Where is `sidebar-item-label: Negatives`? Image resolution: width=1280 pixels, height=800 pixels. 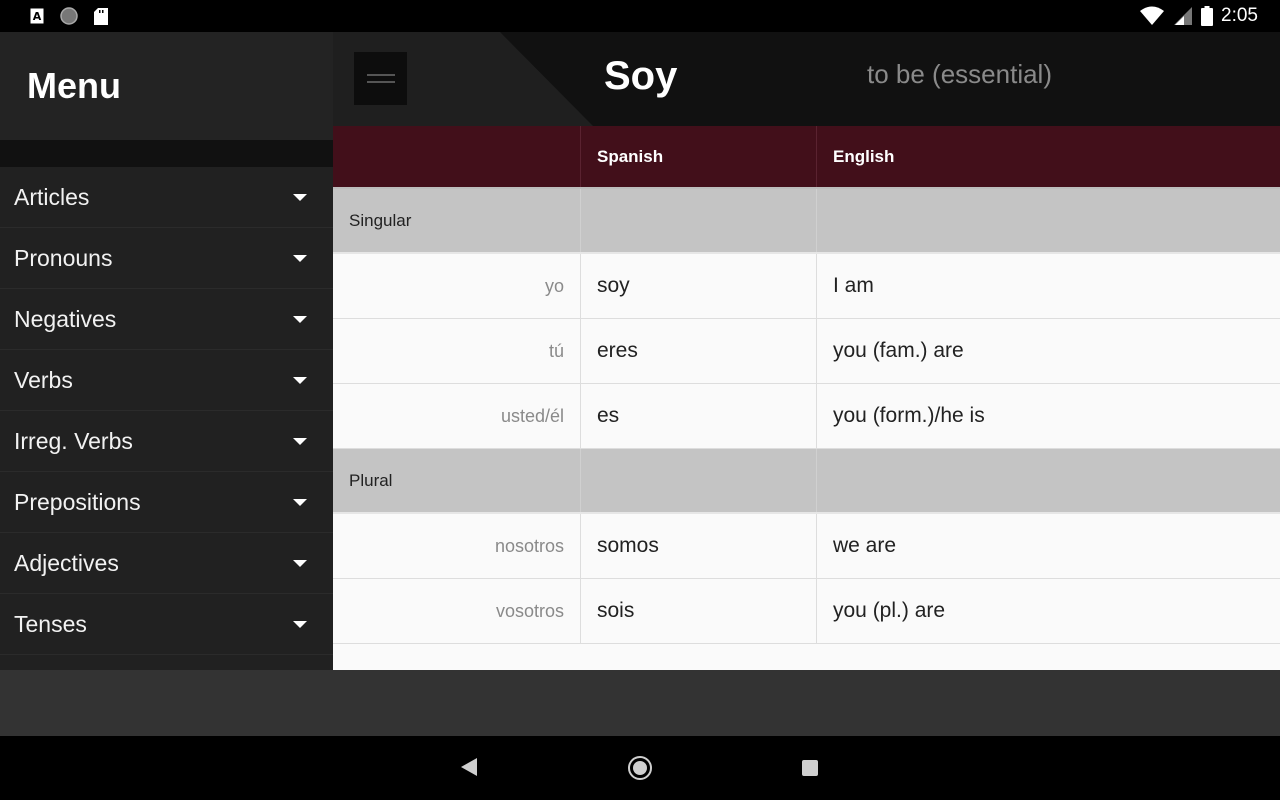 sidebar-item-label: Negatives is located at coordinates (65, 318).